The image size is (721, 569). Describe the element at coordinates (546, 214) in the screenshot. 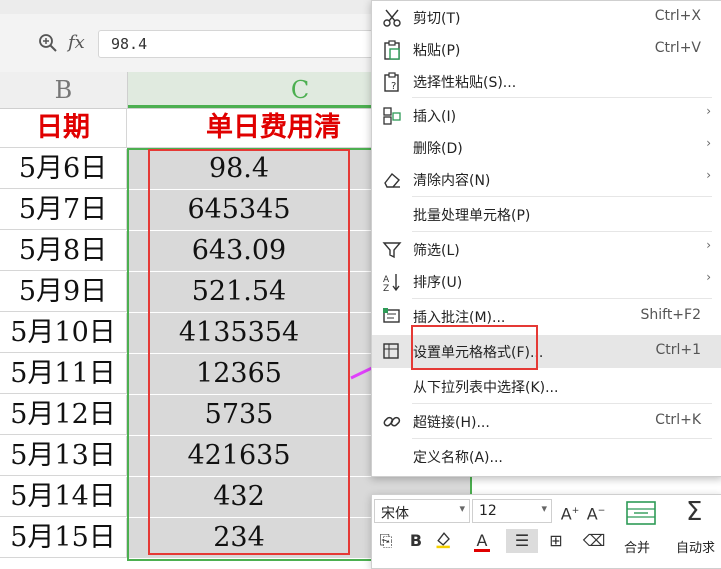

I see `menu-item: 批量处理单元格(P)` at that location.